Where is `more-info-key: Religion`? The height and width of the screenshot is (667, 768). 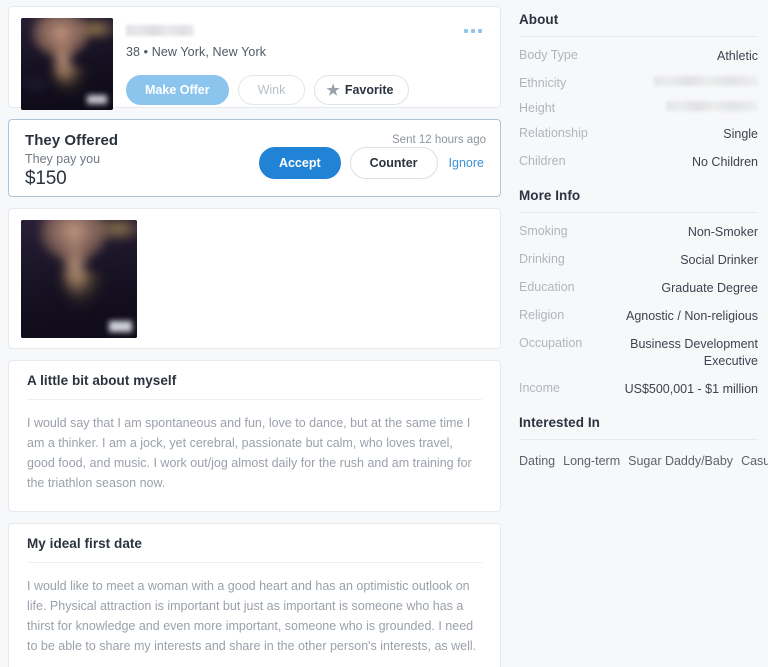 more-info-key: Religion is located at coordinates (542, 315).